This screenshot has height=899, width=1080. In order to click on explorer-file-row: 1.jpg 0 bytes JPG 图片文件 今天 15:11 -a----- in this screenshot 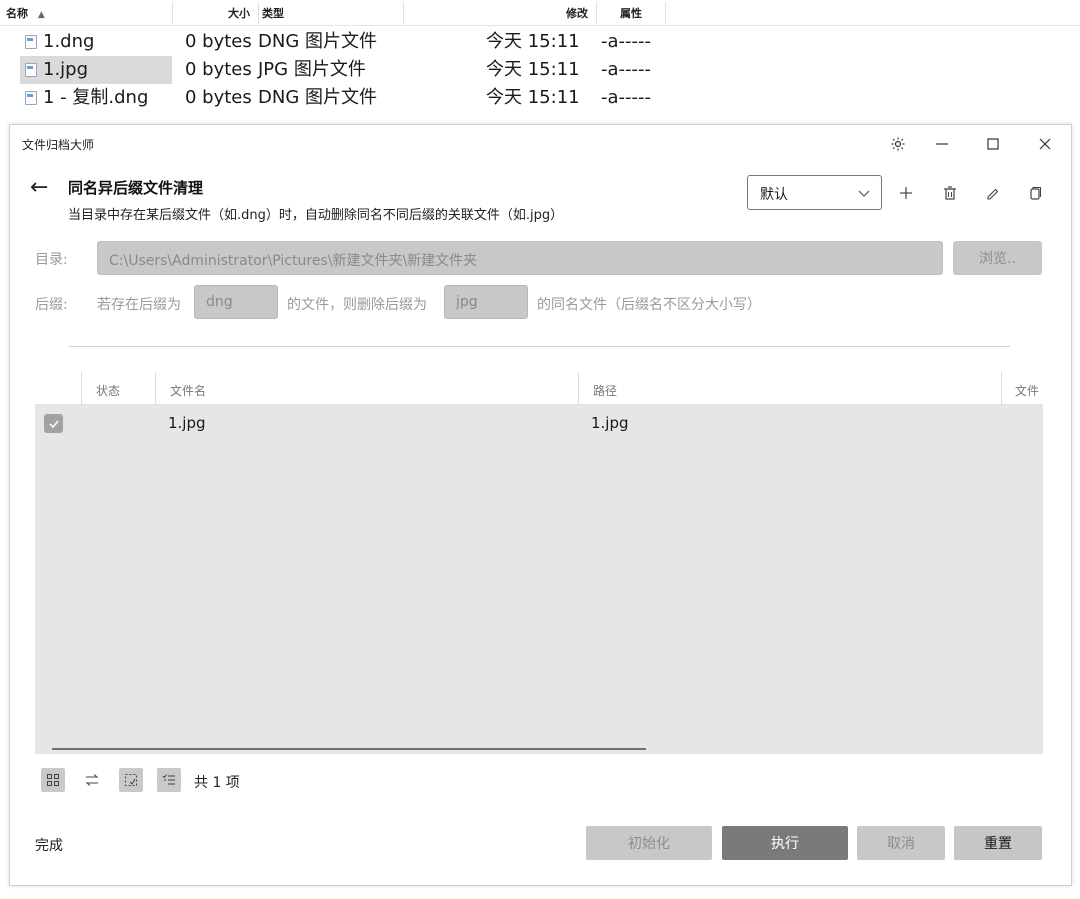, I will do `click(350, 70)`.